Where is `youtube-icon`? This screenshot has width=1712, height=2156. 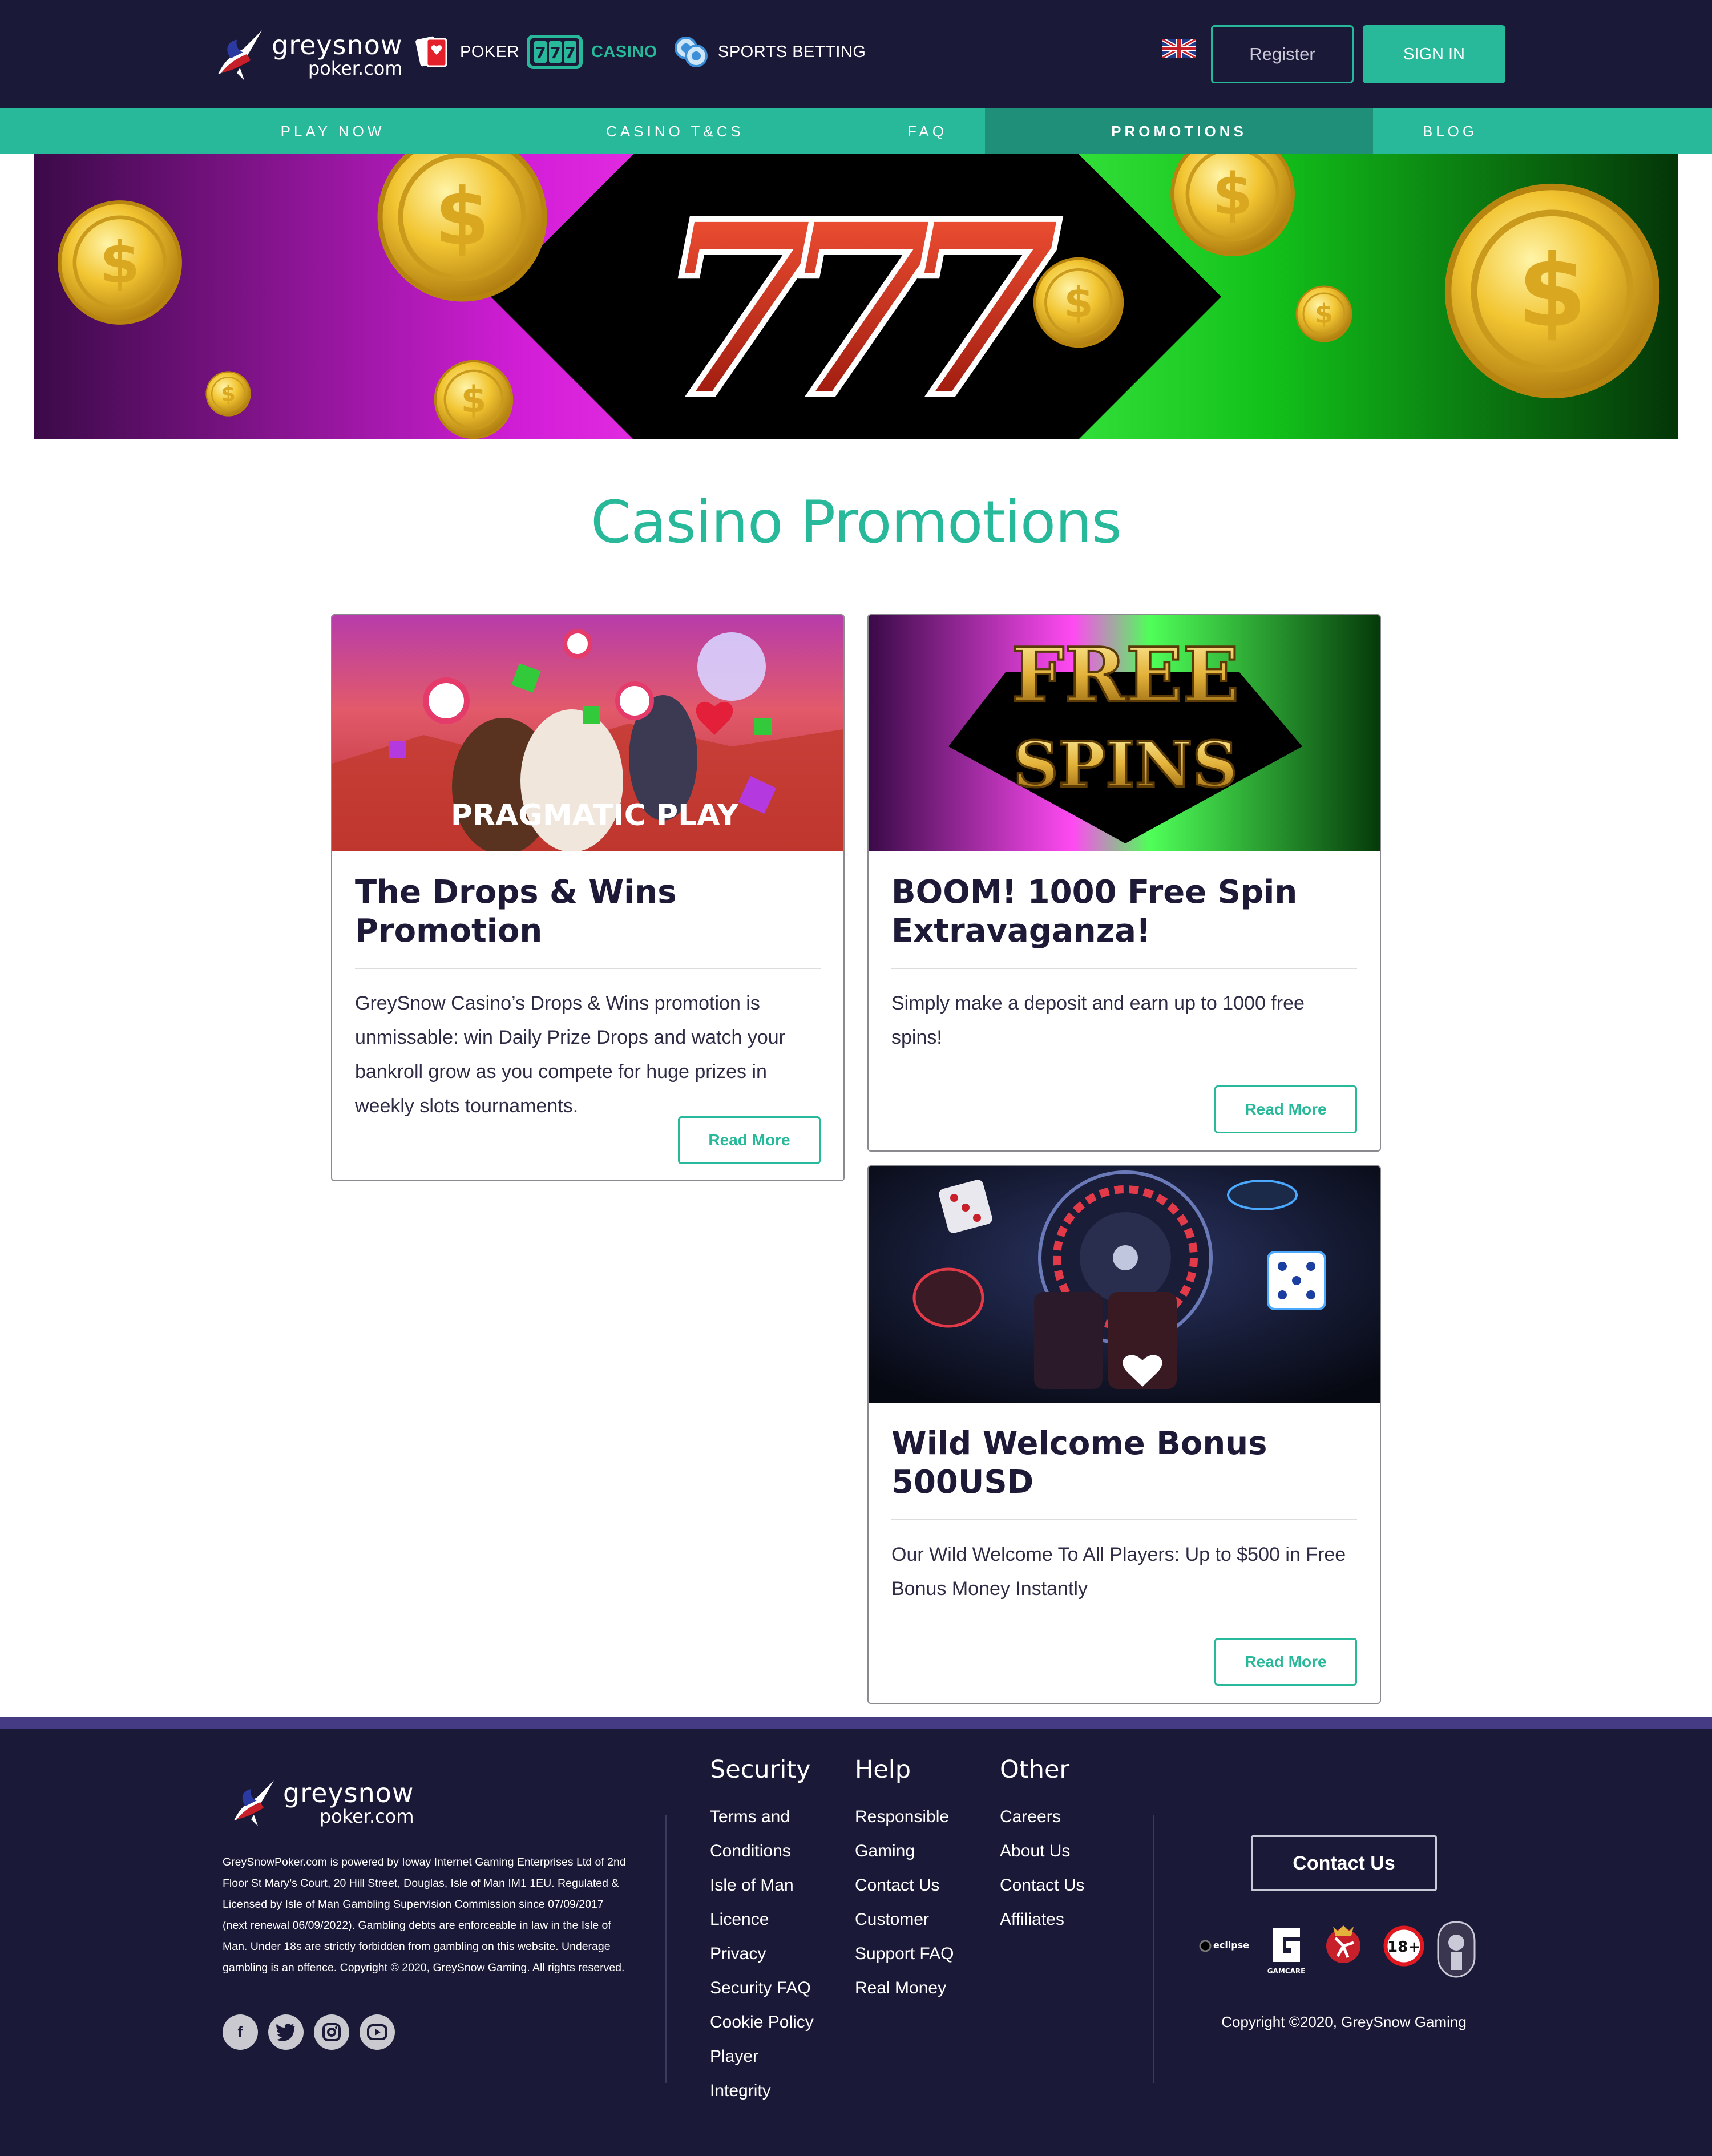 youtube-icon is located at coordinates (377, 2032).